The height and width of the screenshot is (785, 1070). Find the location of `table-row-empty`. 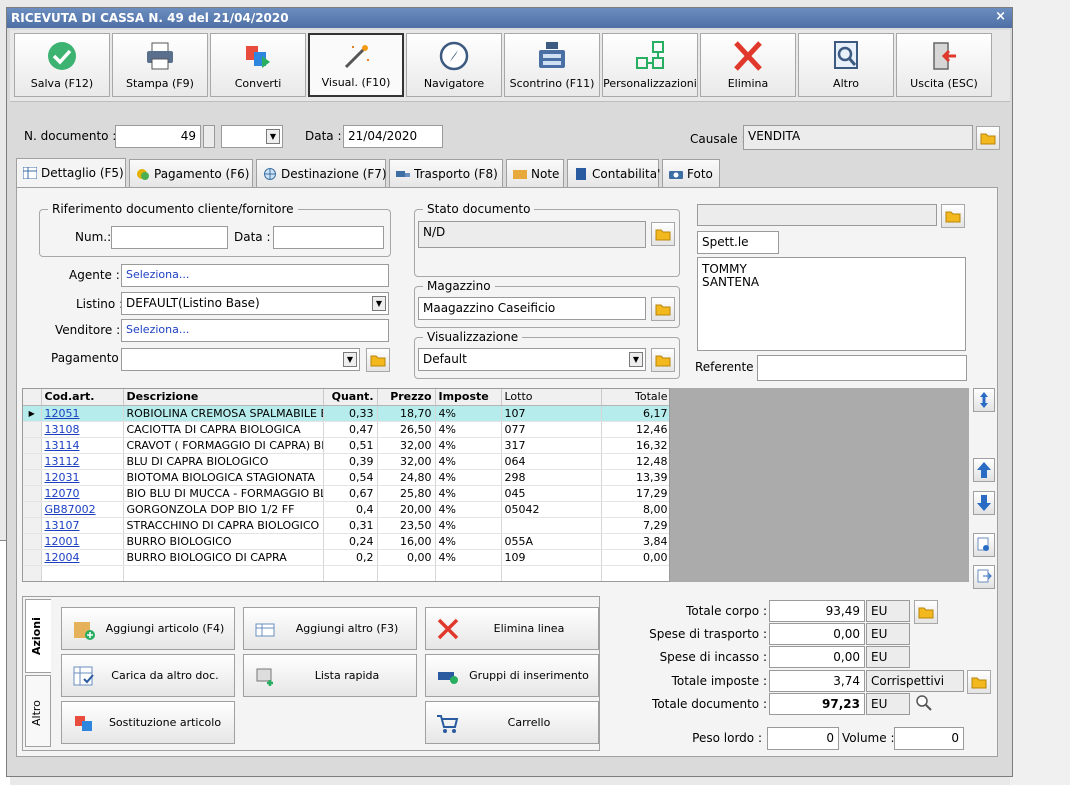

table-row-empty is located at coordinates (346, 573).